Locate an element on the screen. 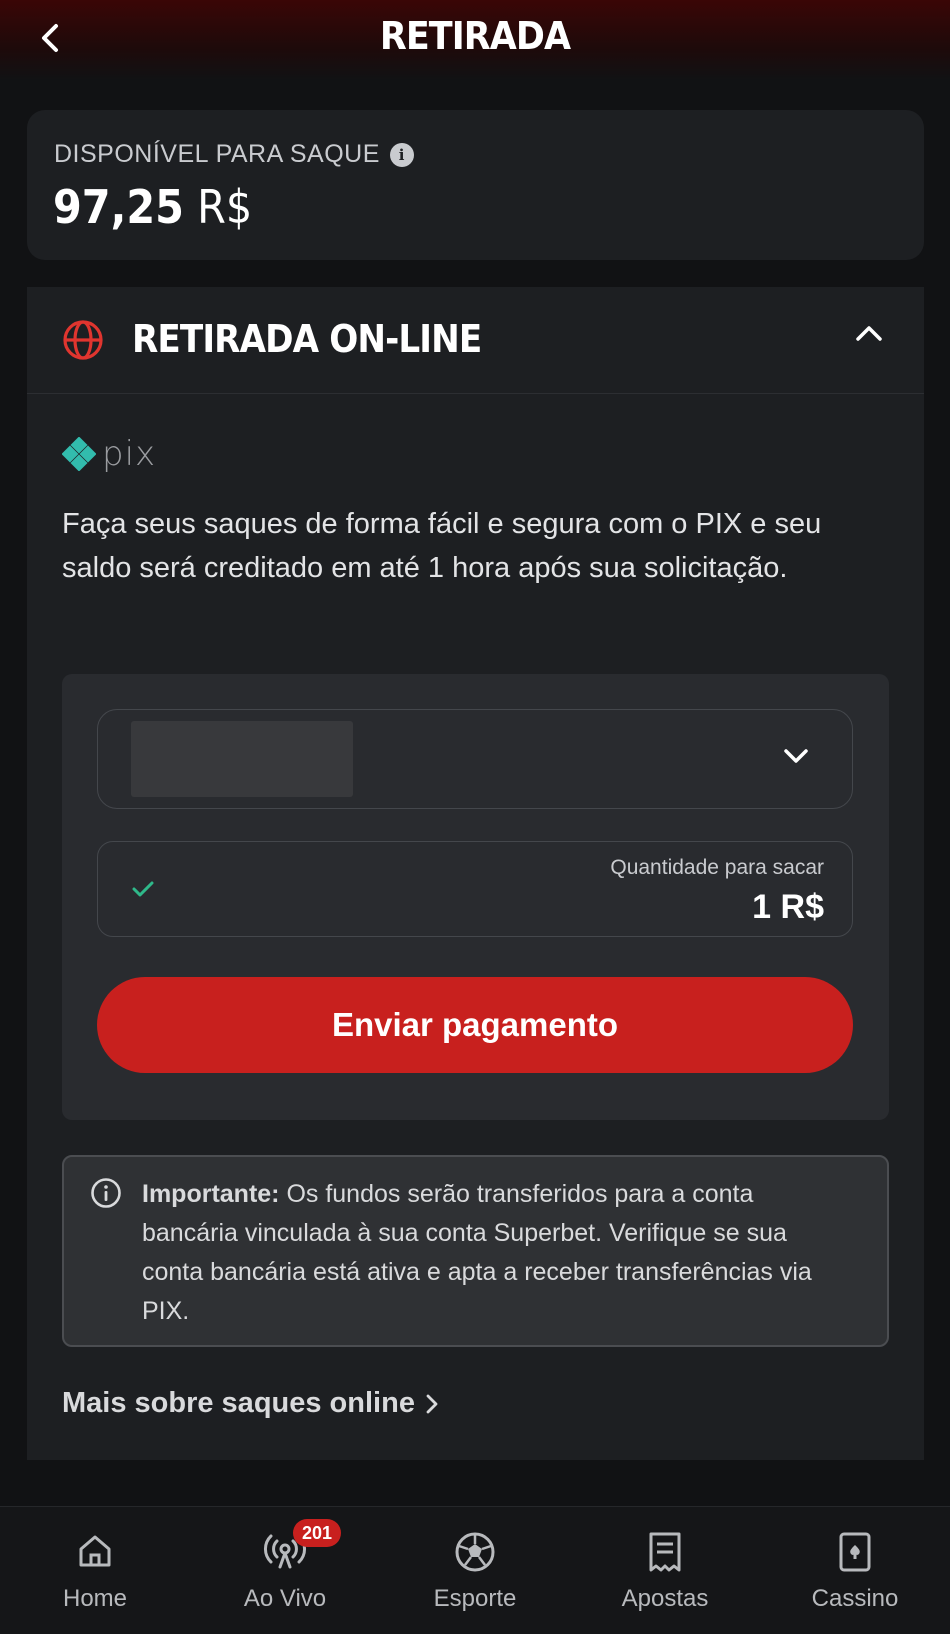  globe-icon is located at coordinates (83, 340).